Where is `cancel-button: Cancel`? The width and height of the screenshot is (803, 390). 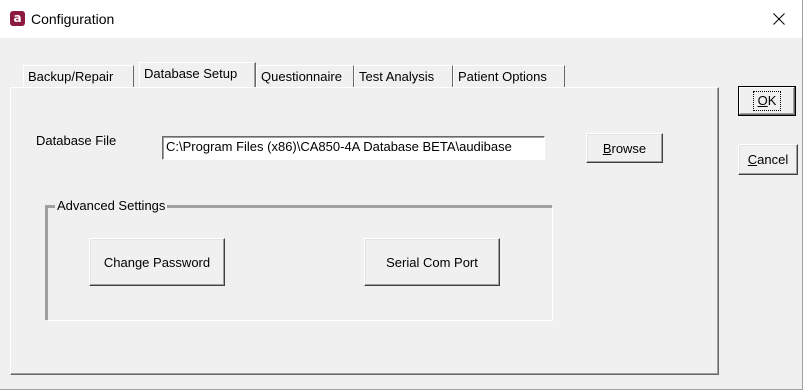
cancel-button: Cancel is located at coordinates (768, 159).